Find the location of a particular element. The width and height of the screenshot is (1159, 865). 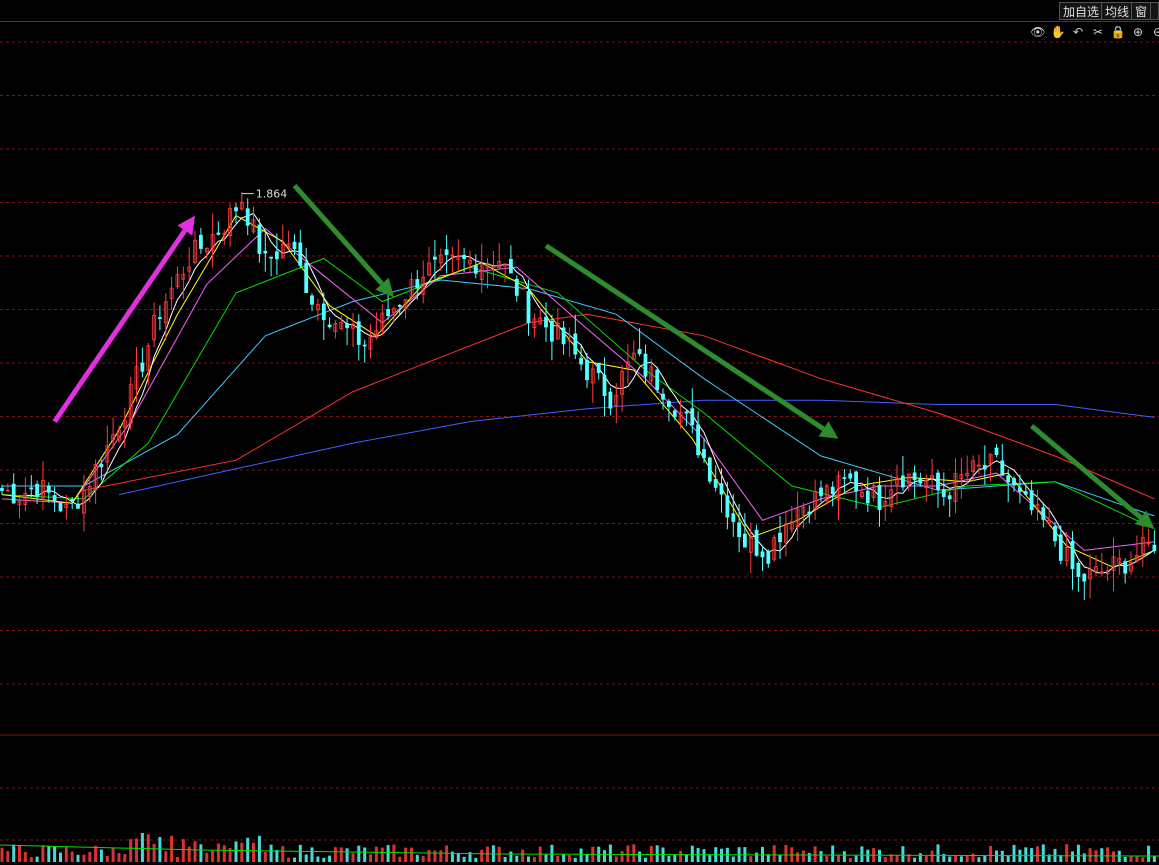

volume-bars is located at coordinates (579, 847).